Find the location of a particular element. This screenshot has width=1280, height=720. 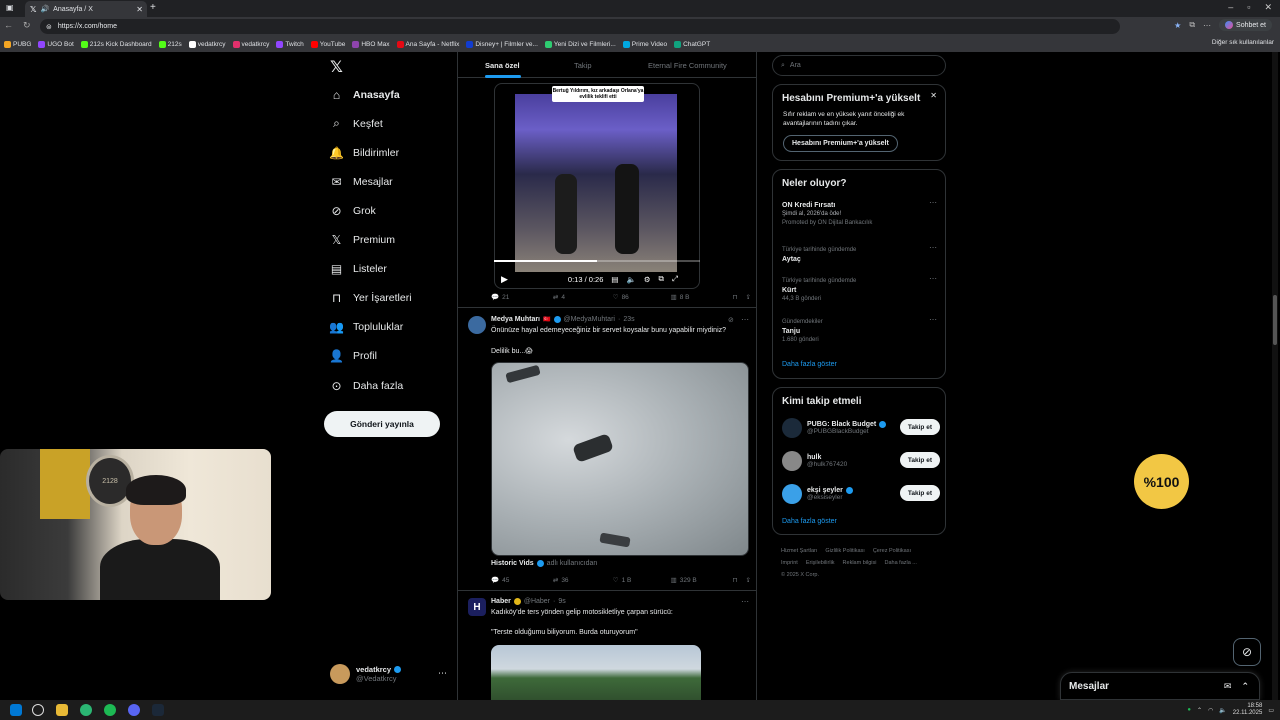

like-button: ♡ 86 is located at coordinates (642, 297).